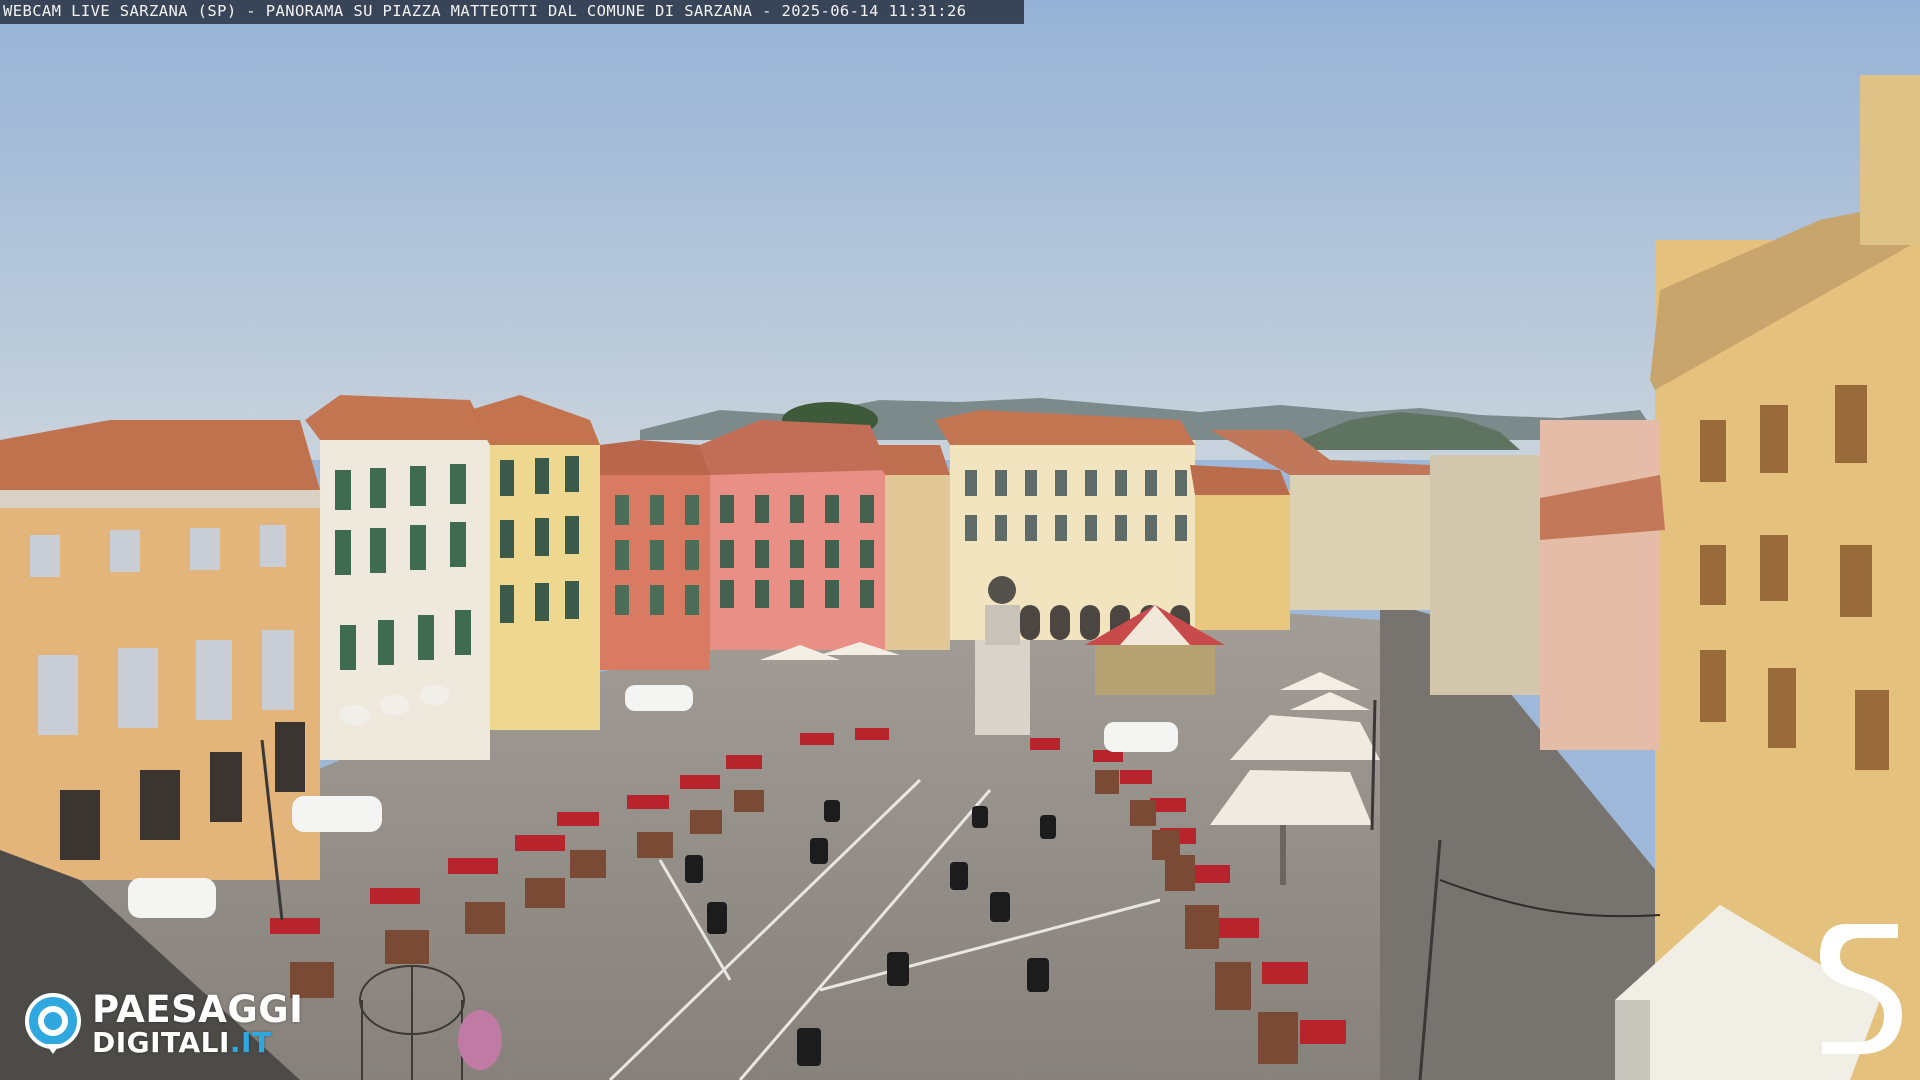  I want to click on watermark-line2-tld: .IT, so click(250, 1042).